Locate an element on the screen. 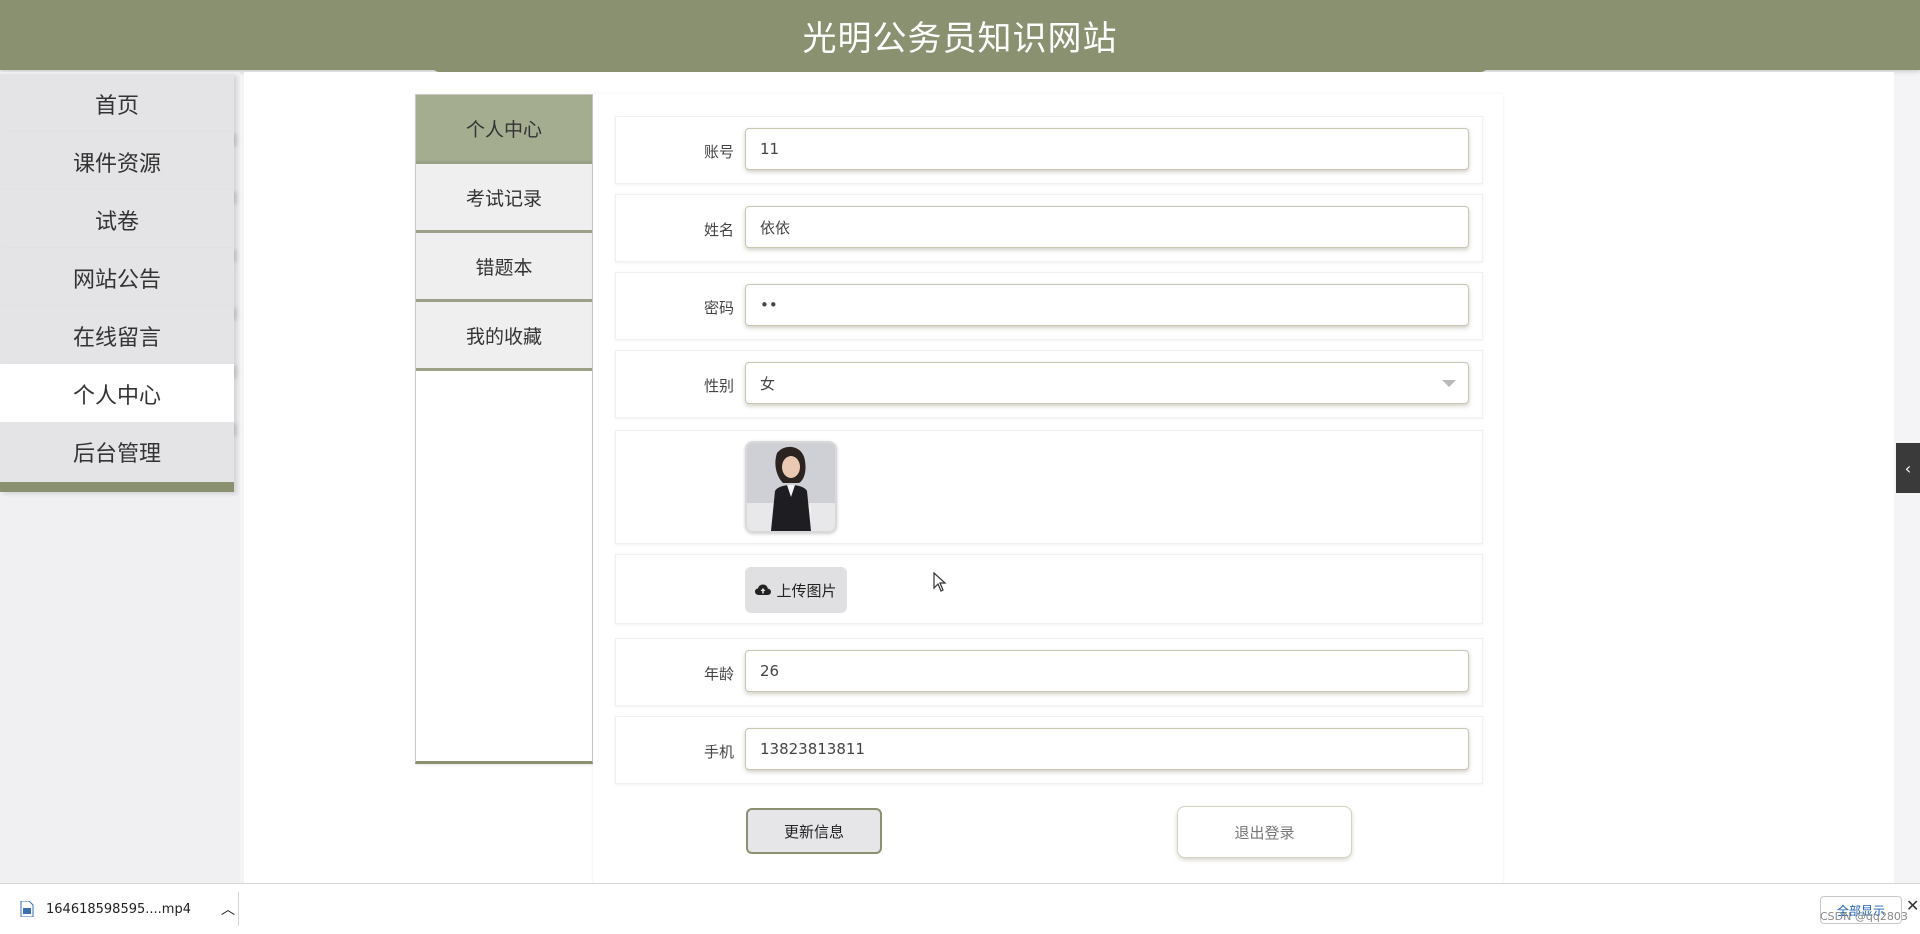 This screenshot has height=934, width=1920. form-row-password: 密码 is located at coordinates (1049, 306).